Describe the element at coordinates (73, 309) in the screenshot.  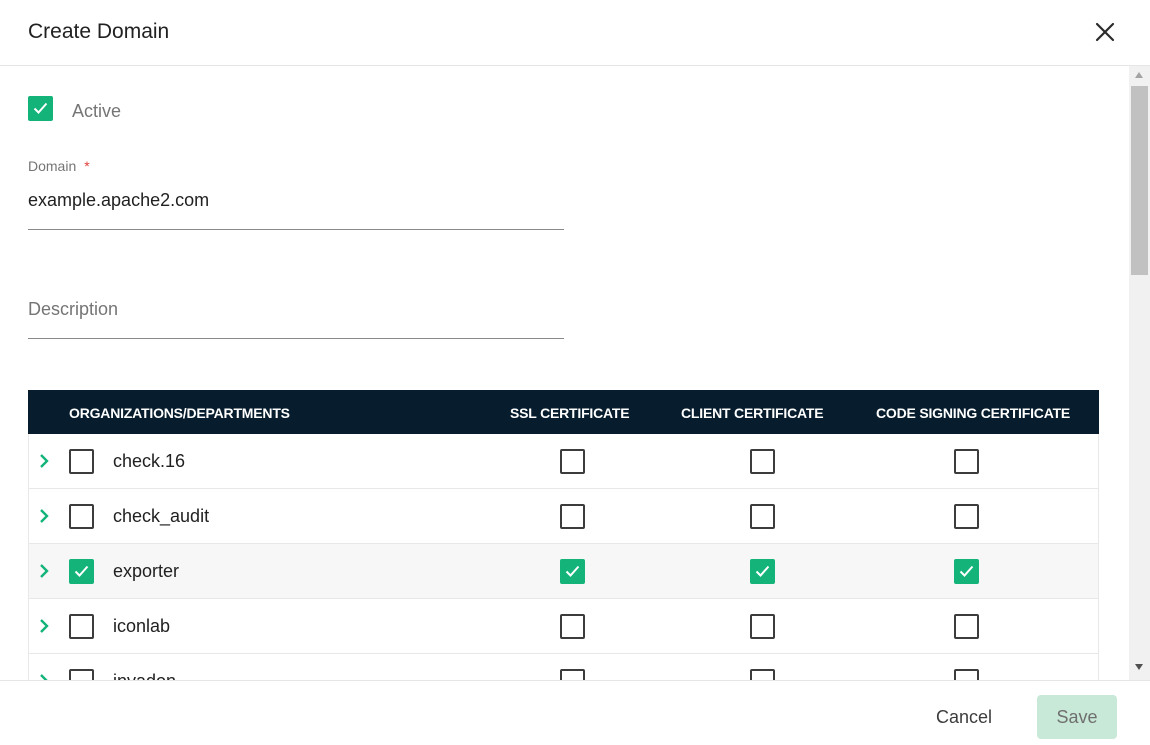
I see `description-input: Description` at that location.